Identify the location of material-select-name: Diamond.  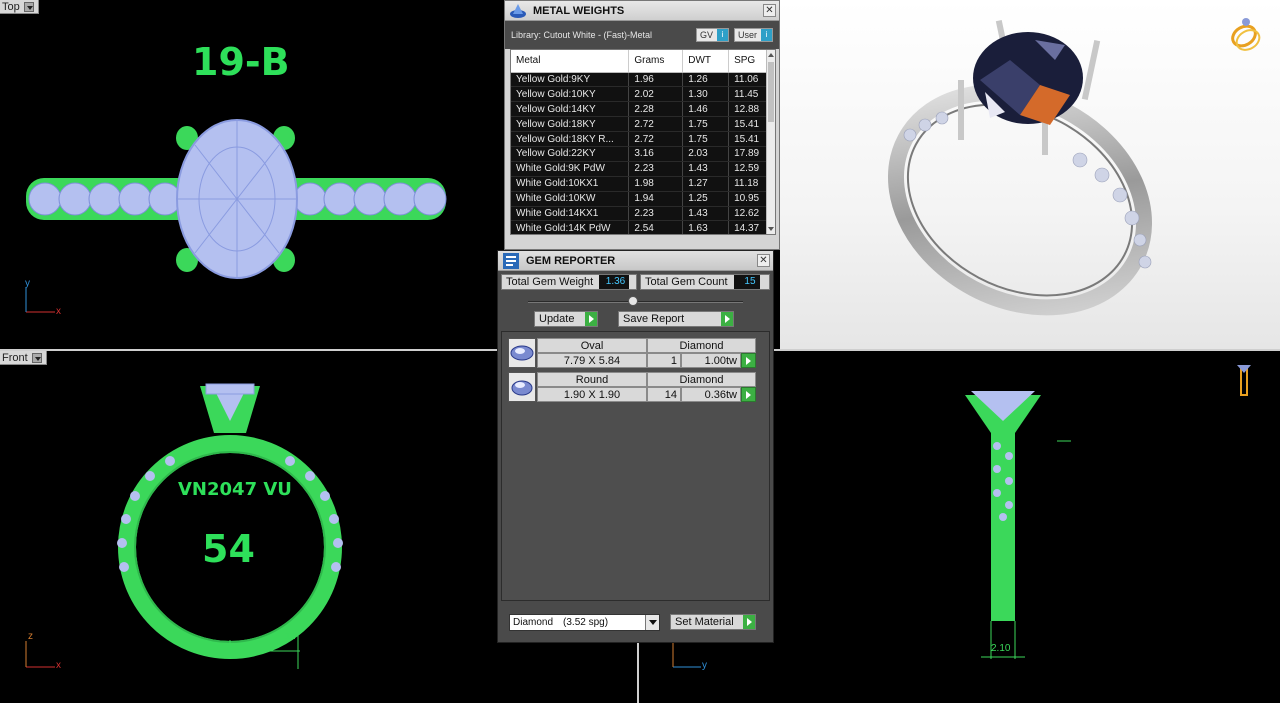
(533, 622).